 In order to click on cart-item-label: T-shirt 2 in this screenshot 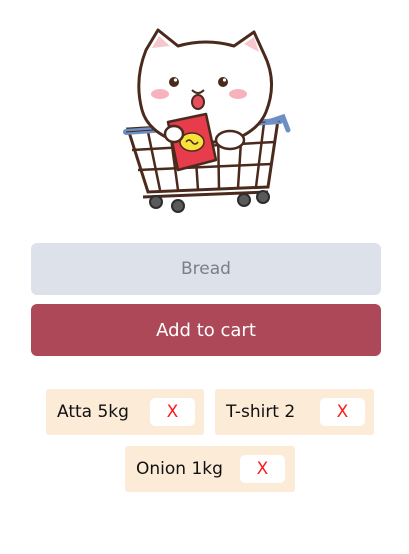, I will do `click(261, 412)`.